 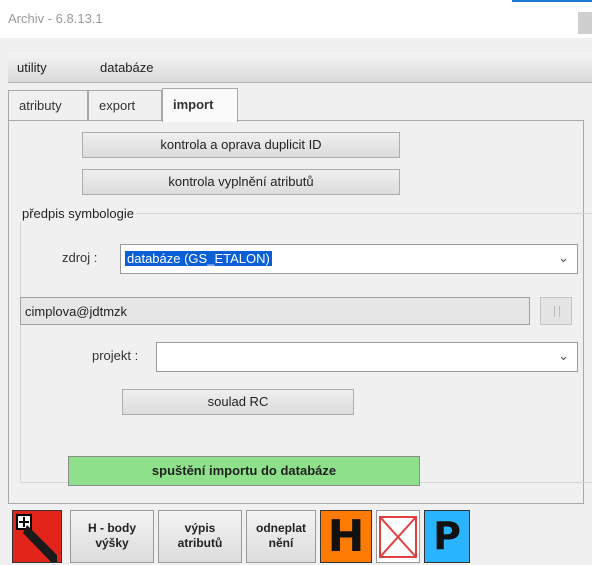 What do you see at coordinates (200, 543) in the screenshot?
I see `vypis-line2: atributů` at bounding box center [200, 543].